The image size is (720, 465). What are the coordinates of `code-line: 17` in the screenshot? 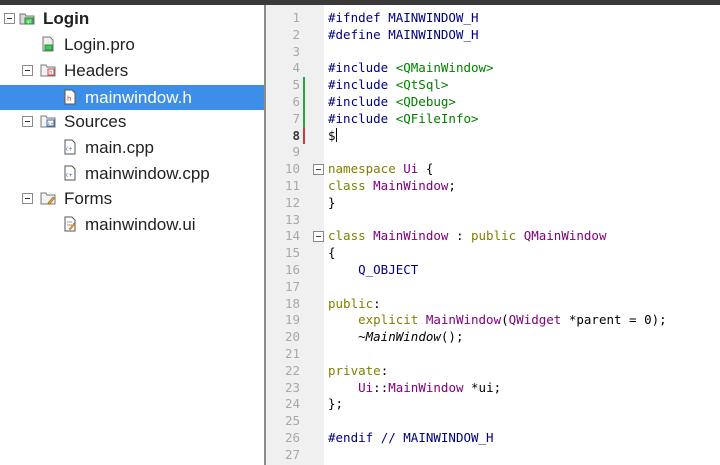 It's located at (493, 287).